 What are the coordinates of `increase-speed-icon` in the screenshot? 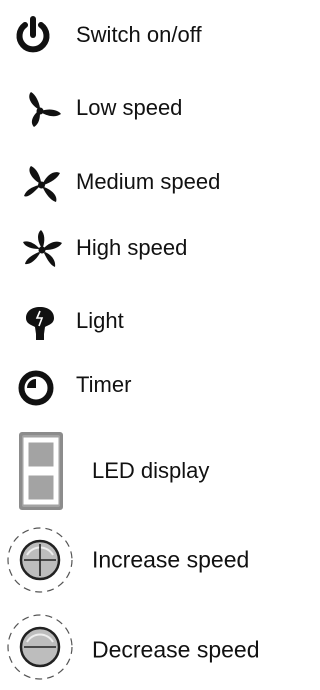 It's located at (40, 560).